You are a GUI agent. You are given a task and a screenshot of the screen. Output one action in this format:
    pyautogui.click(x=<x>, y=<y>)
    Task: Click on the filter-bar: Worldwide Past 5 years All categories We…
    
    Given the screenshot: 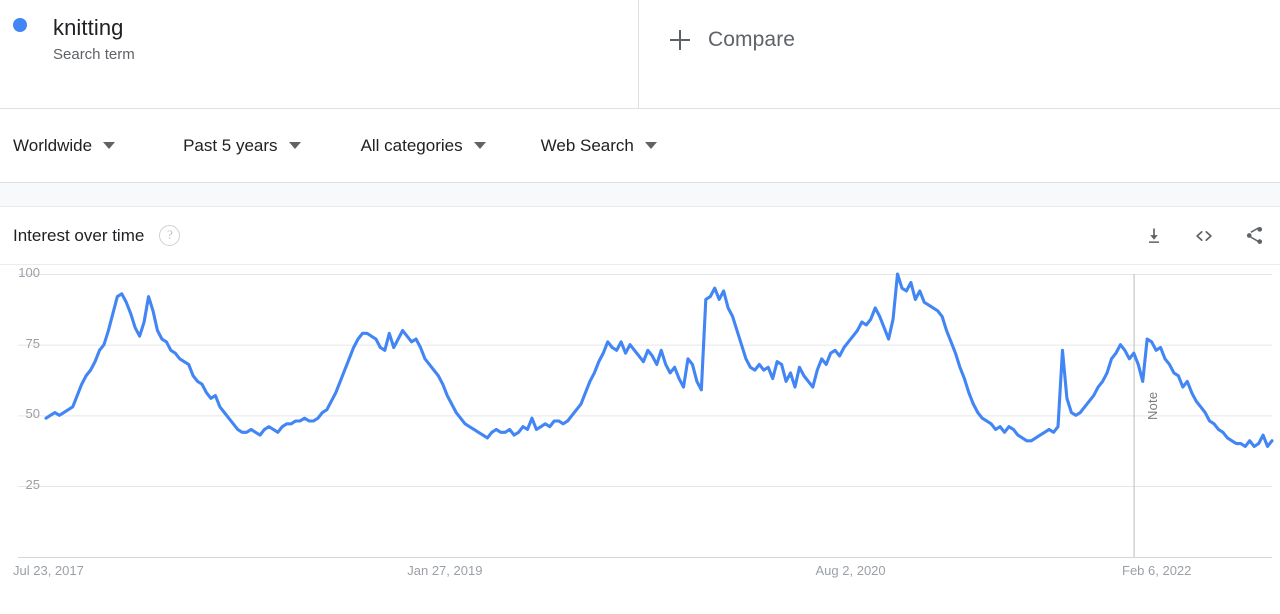 What is the action you would take?
    pyautogui.click(x=640, y=146)
    